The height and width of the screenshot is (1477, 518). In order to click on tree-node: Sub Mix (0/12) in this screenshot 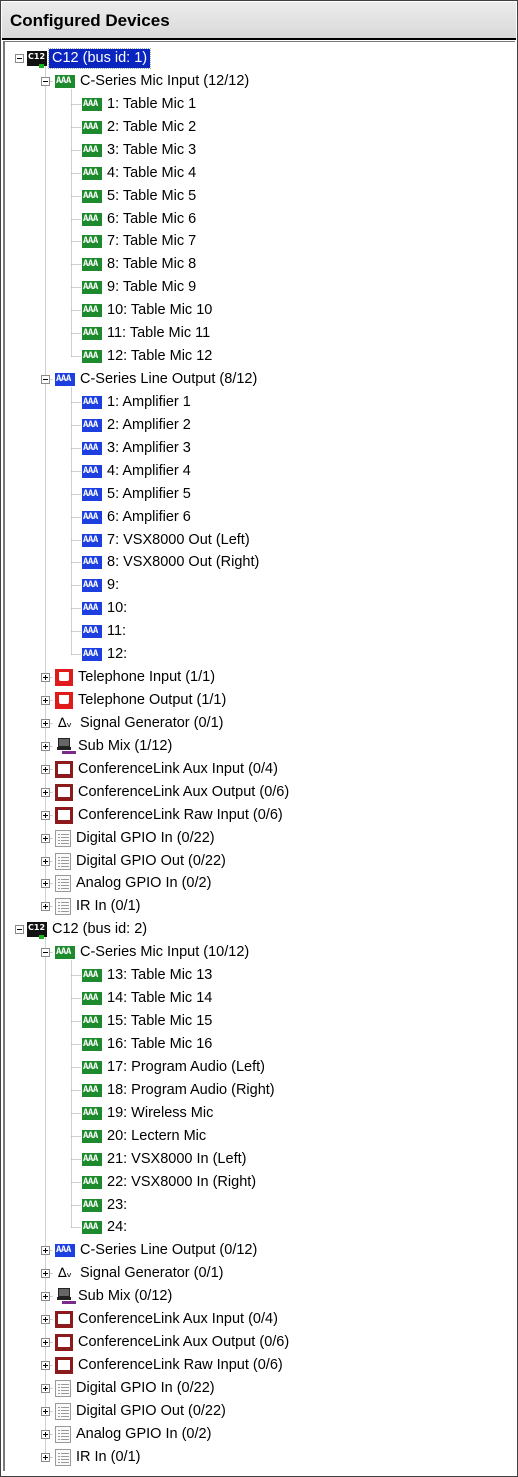, I will do `click(115, 1296)`.